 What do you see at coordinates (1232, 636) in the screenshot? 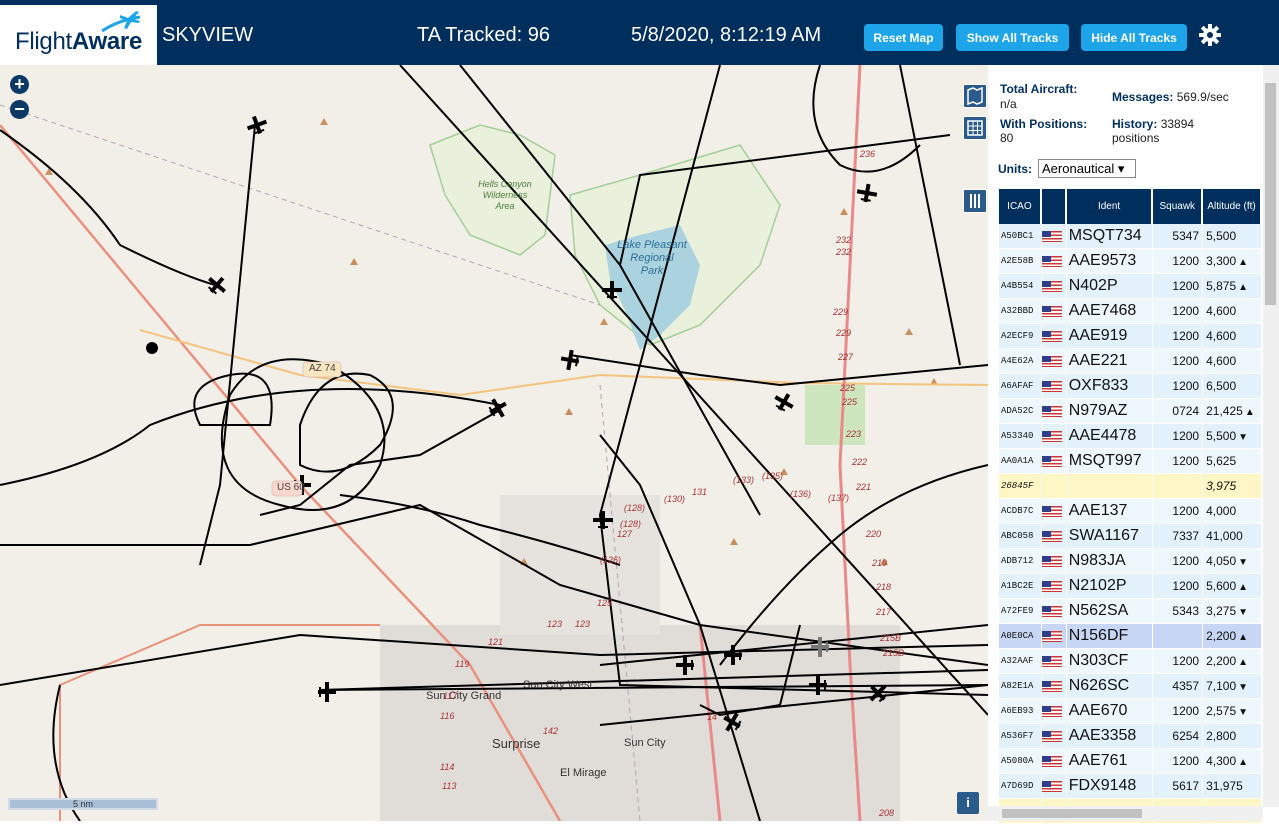
I see `altitude-cell: 2,200 ▲` at bounding box center [1232, 636].